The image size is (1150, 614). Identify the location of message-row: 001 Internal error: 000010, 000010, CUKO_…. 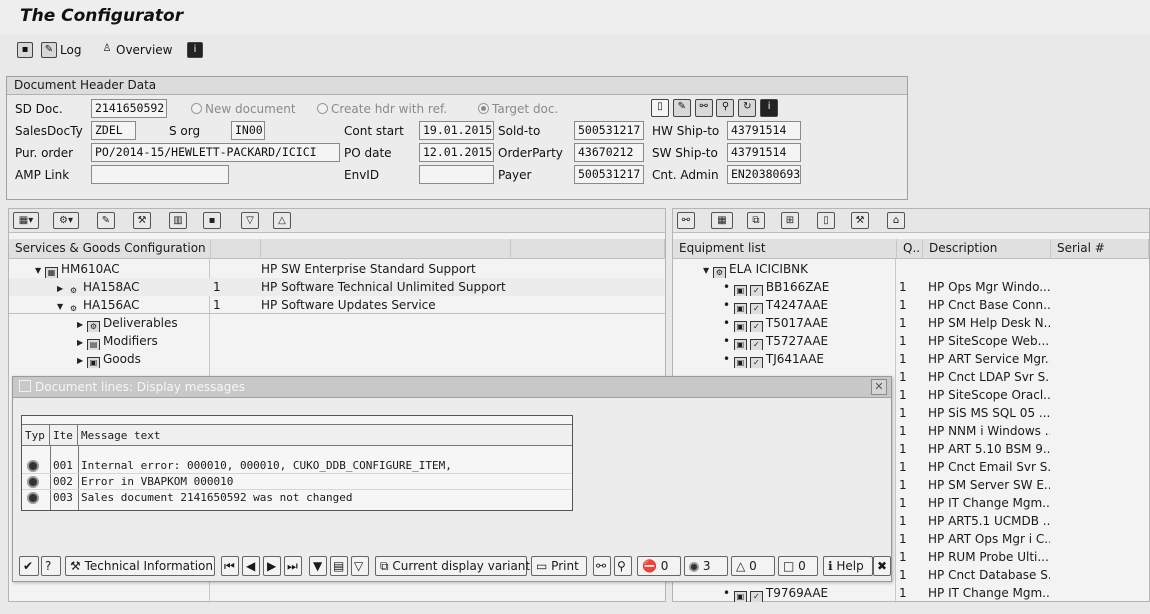
(297, 466).